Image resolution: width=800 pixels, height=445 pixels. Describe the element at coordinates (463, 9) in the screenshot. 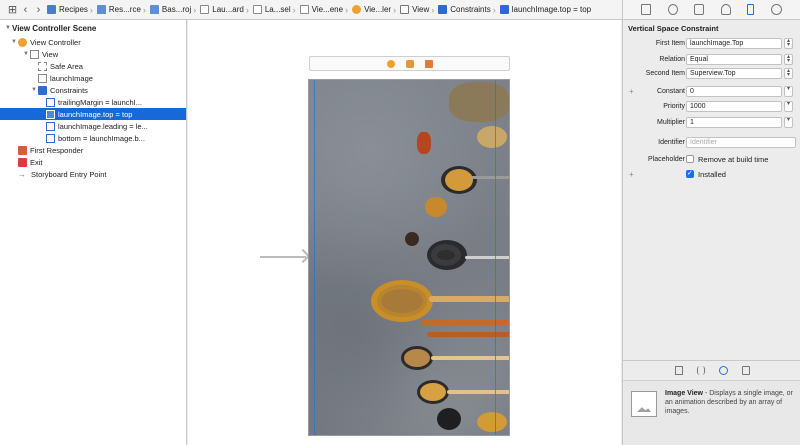

I see `breadcrumb-constraints: Constraints` at that location.